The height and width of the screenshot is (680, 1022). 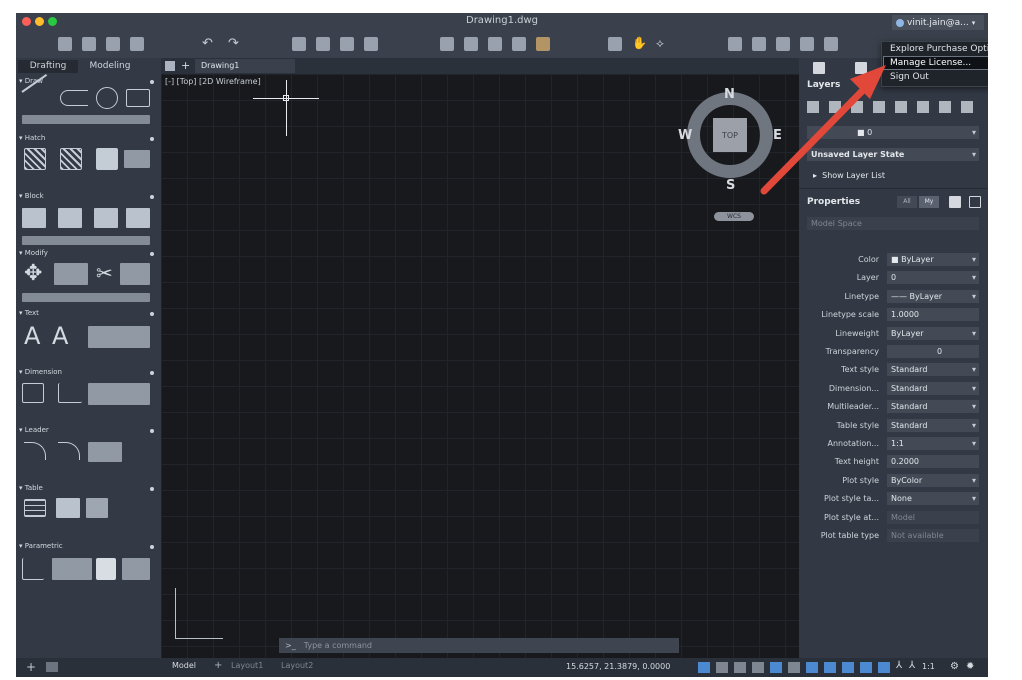 I want to click on paste-icon, so click(x=495, y=44).